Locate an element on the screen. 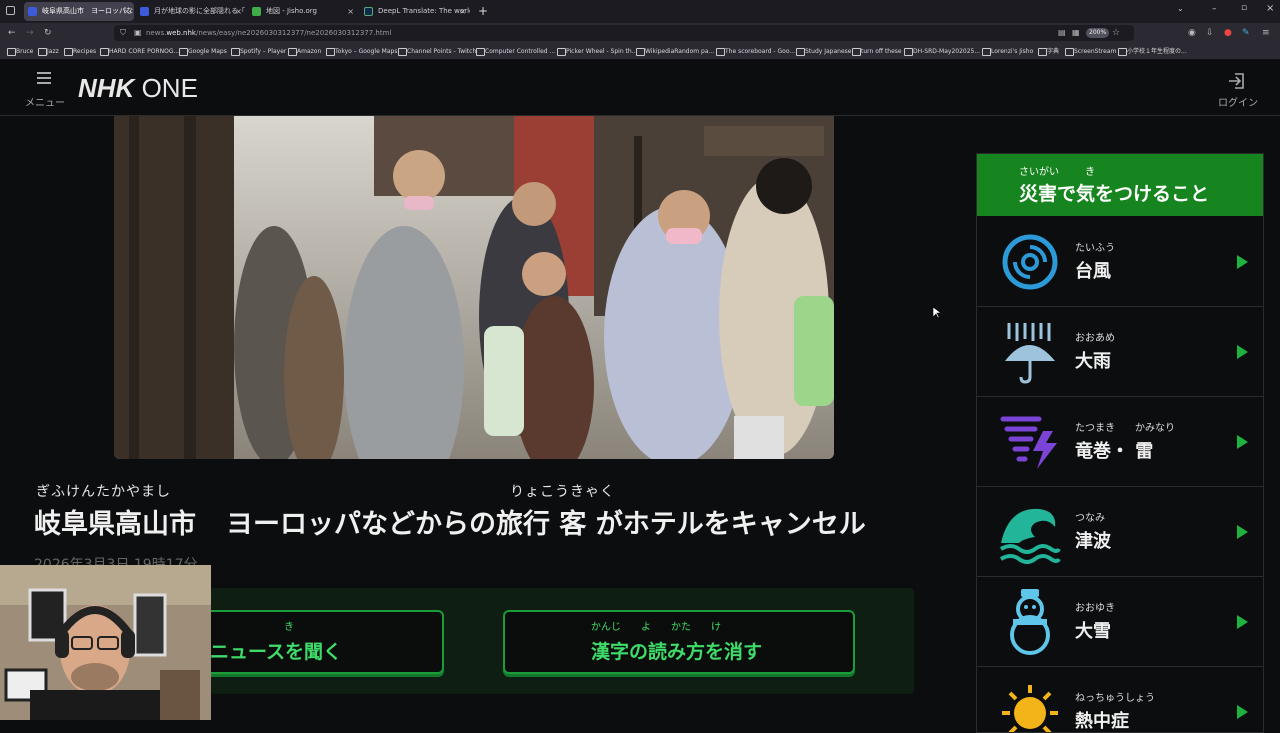 This screenshot has height=733, width=1280. account-icon: ◉ is located at coordinates (1192, 33).